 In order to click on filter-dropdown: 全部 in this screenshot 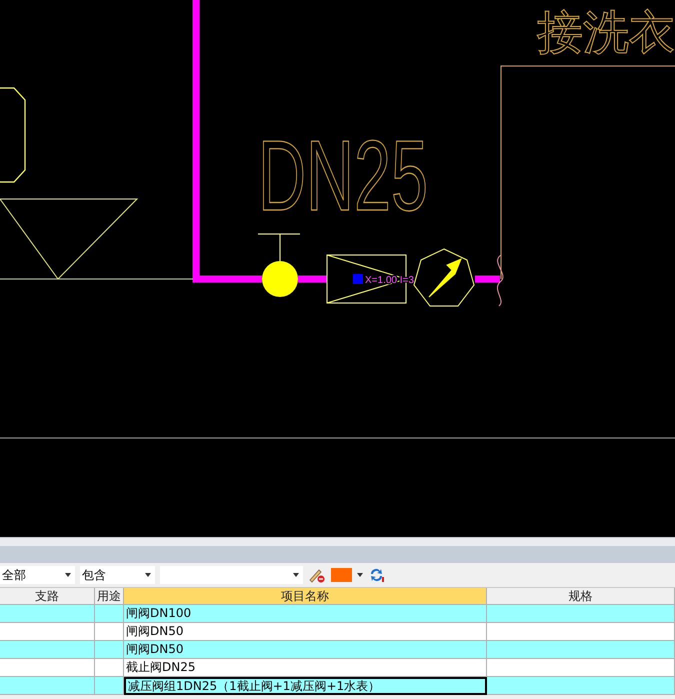, I will do `click(37, 575)`.